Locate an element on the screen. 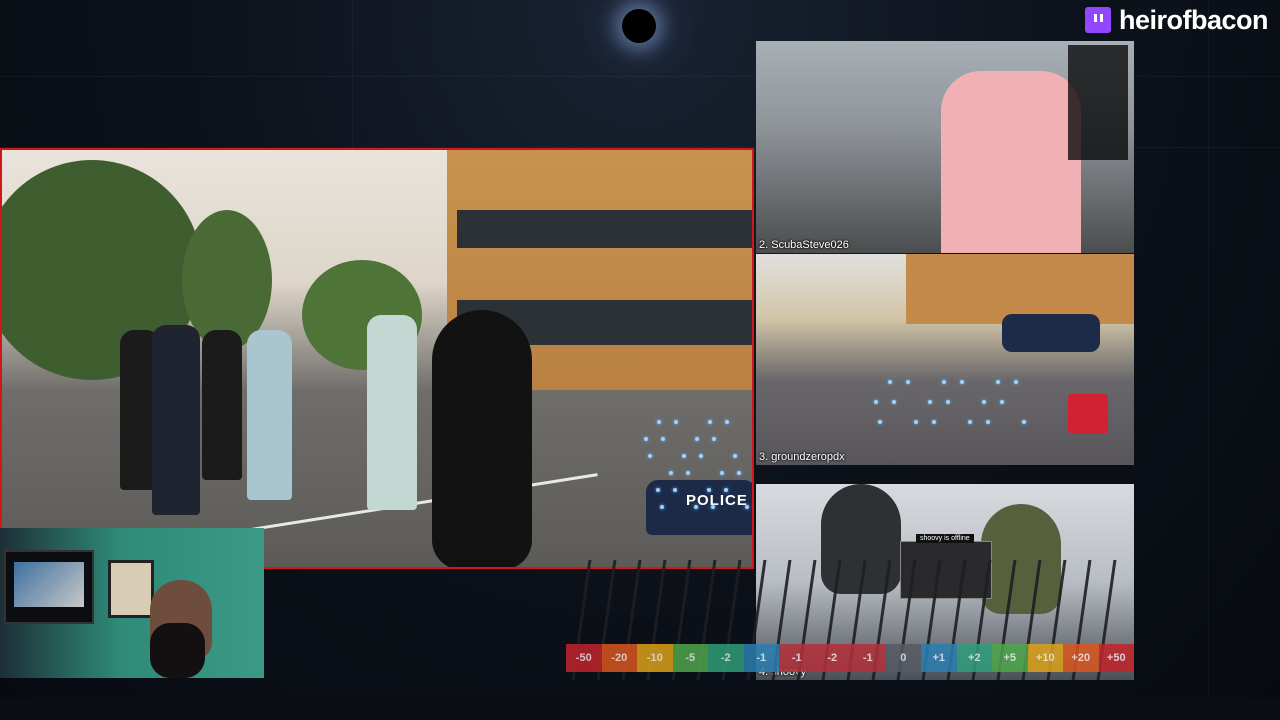  scale-cell: +10 is located at coordinates (1045, 658).